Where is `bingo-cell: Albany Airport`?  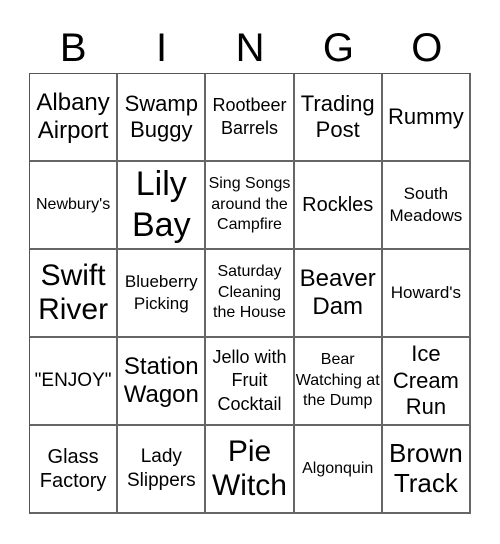
bingo-cell: Albany Airport is located at coordinates (74, 118).